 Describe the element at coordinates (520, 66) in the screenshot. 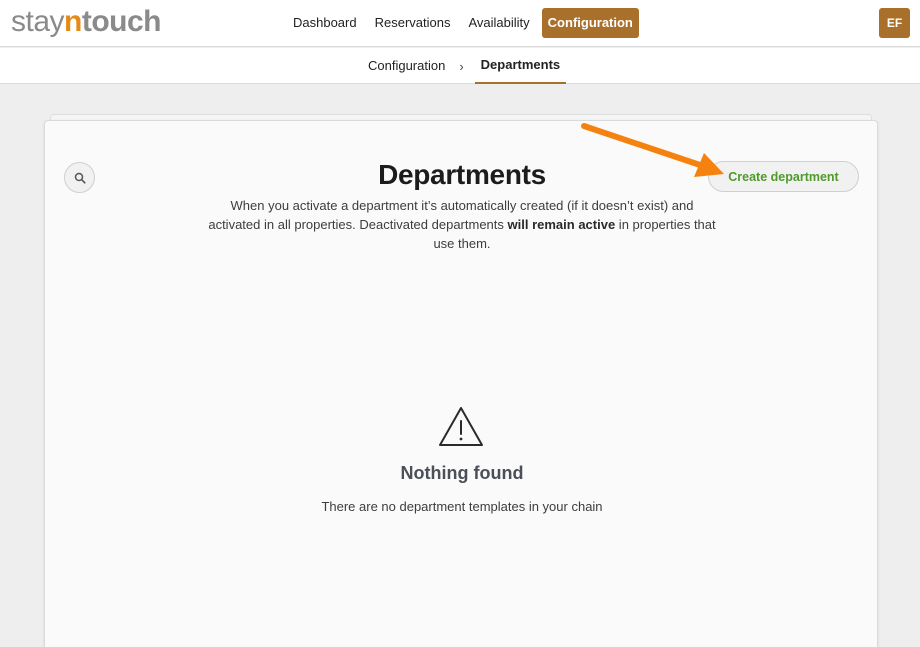

I see `breadcrumb-departments: Departments` at that location.